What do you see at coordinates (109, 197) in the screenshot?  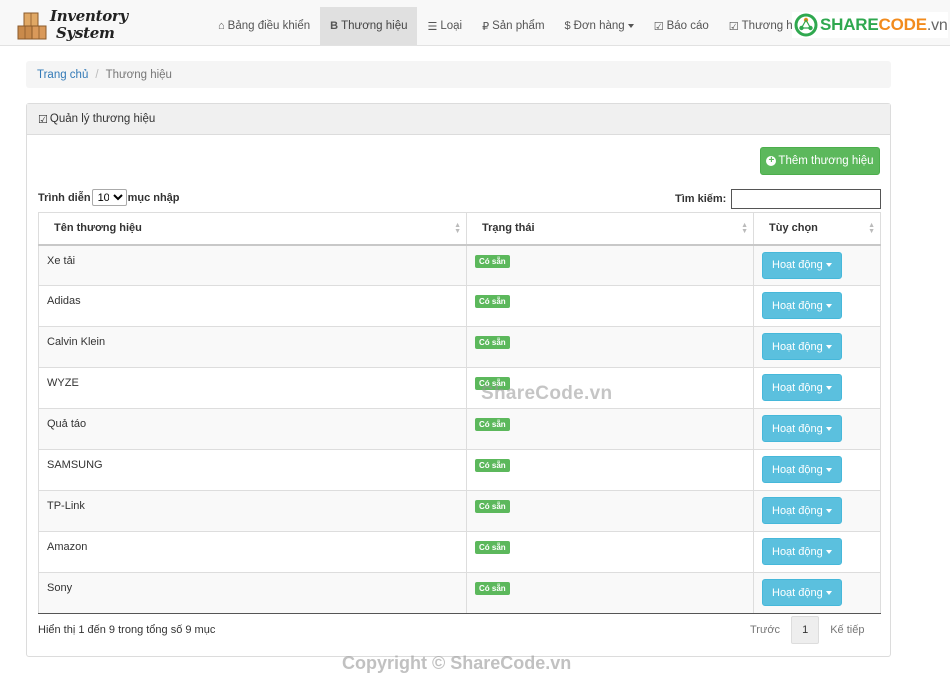 I see `entries-per-page-select: 10` at bounding box center [109, 197].